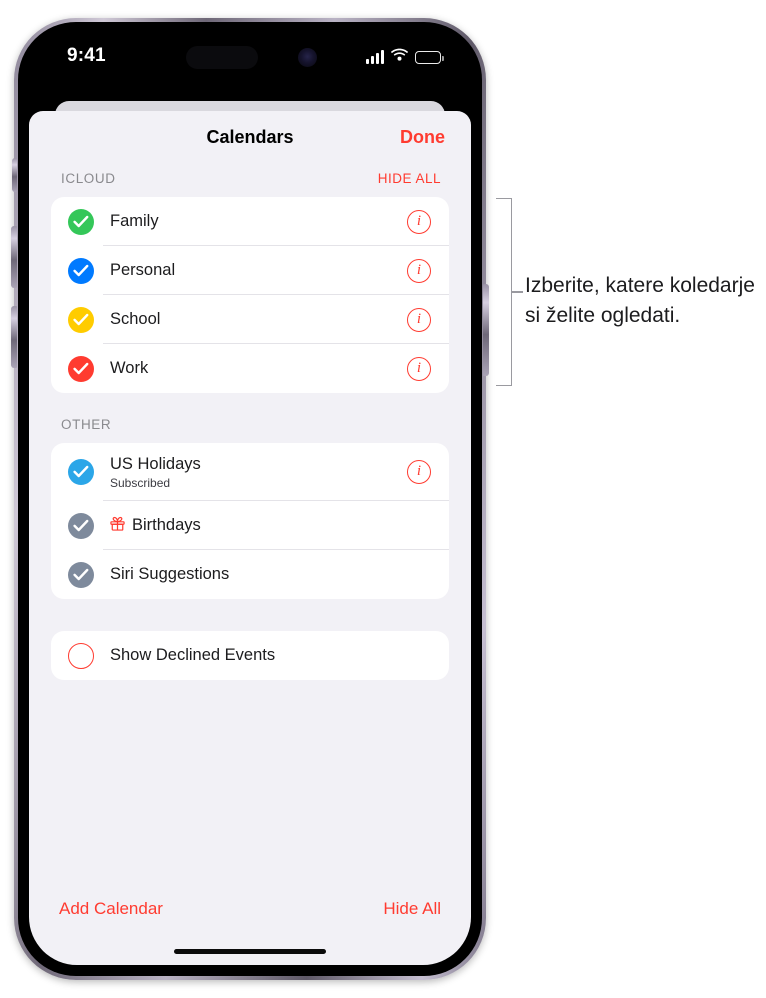 The width and height of the screenshot is (766, 998). What do you see at coordinates (486, 330) in the screenshot?
I see `power-button` at bounding box center [486, 330].